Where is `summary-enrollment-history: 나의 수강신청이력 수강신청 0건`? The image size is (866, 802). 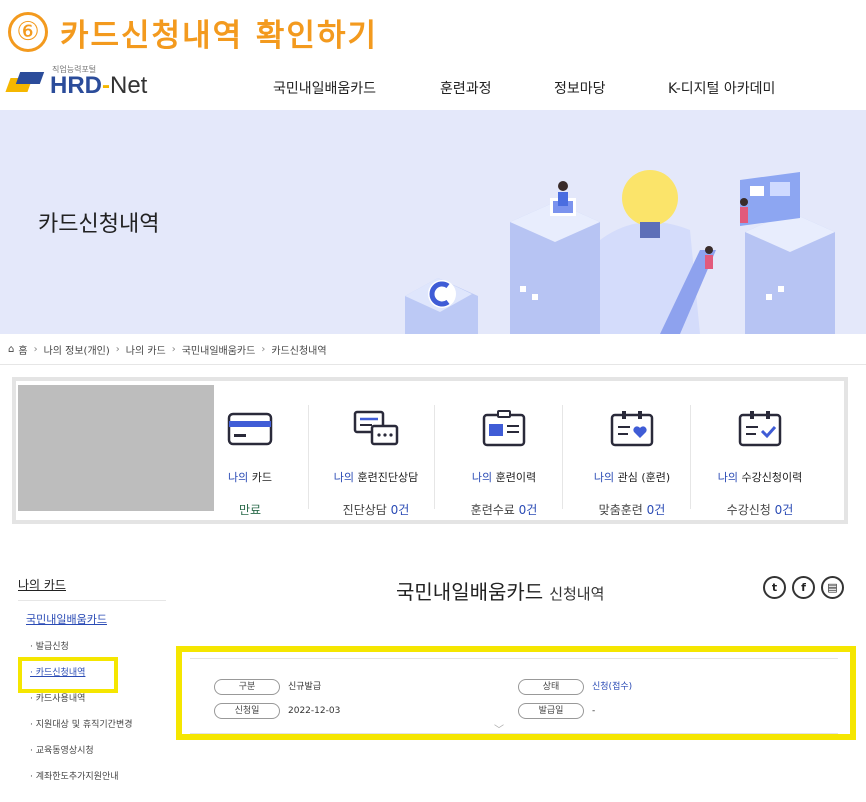 summary-enrollment-history: 나의 수강신청이력 수강신청 0건 is located at coordinates (760, 459).